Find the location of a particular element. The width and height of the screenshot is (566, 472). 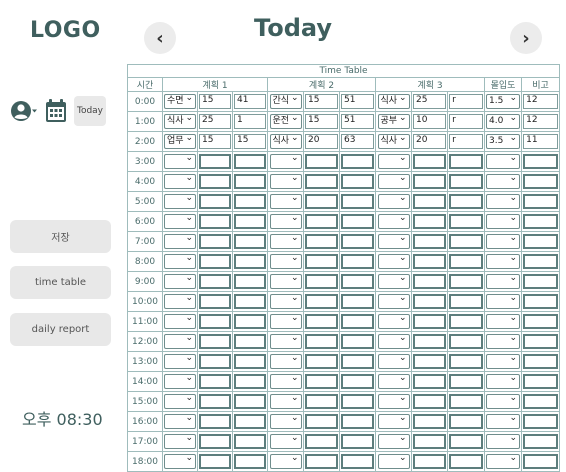

activity-select: 간식 is located at coordinates (285, 100).